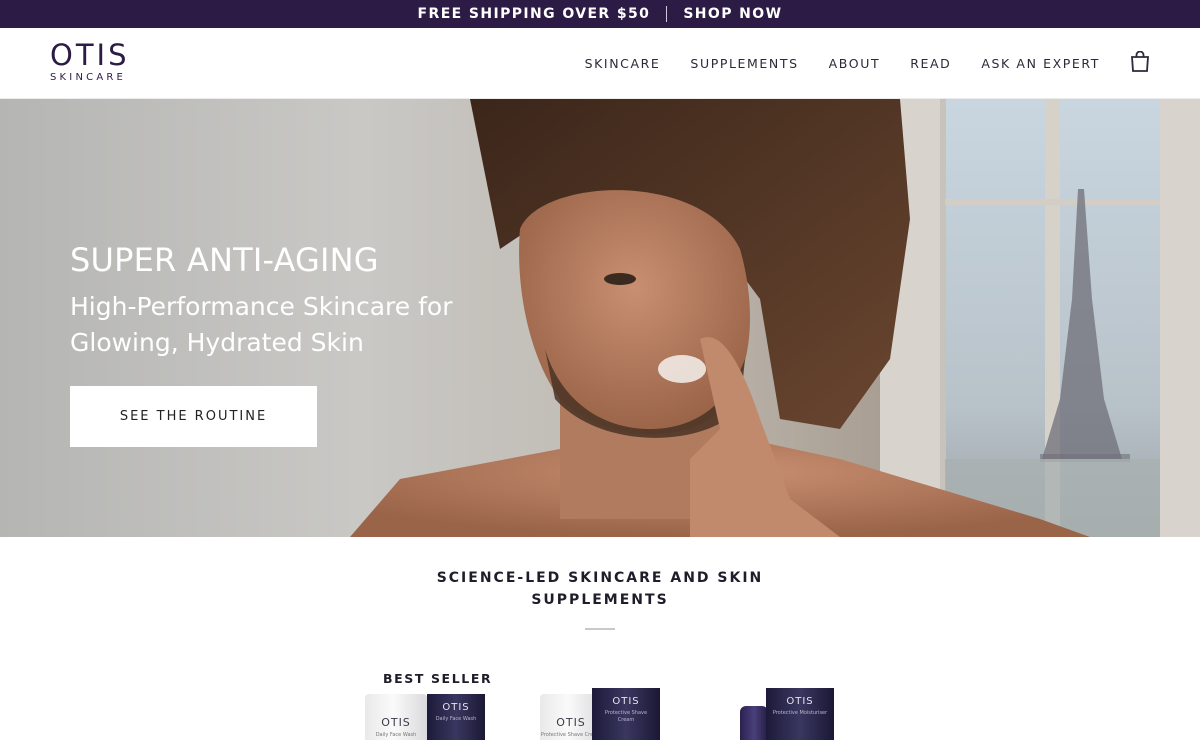  Describe the element at coordinates (1040, 63) in the screenshot. I see `nav-ask-an-expert: ASK AN EXPERT` at that location.